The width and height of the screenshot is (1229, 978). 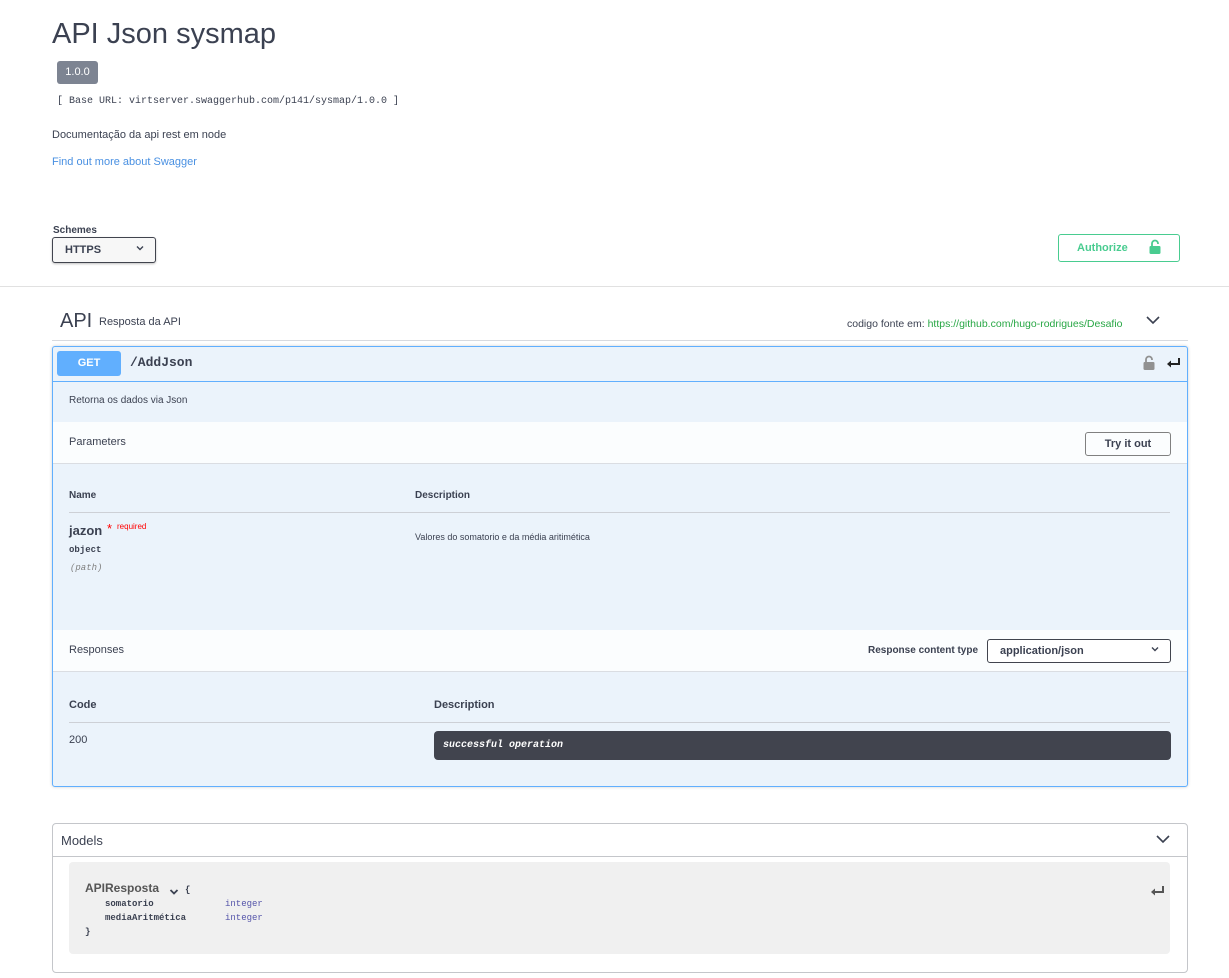 I want to click on models-divider, so click(x=620, y=856).